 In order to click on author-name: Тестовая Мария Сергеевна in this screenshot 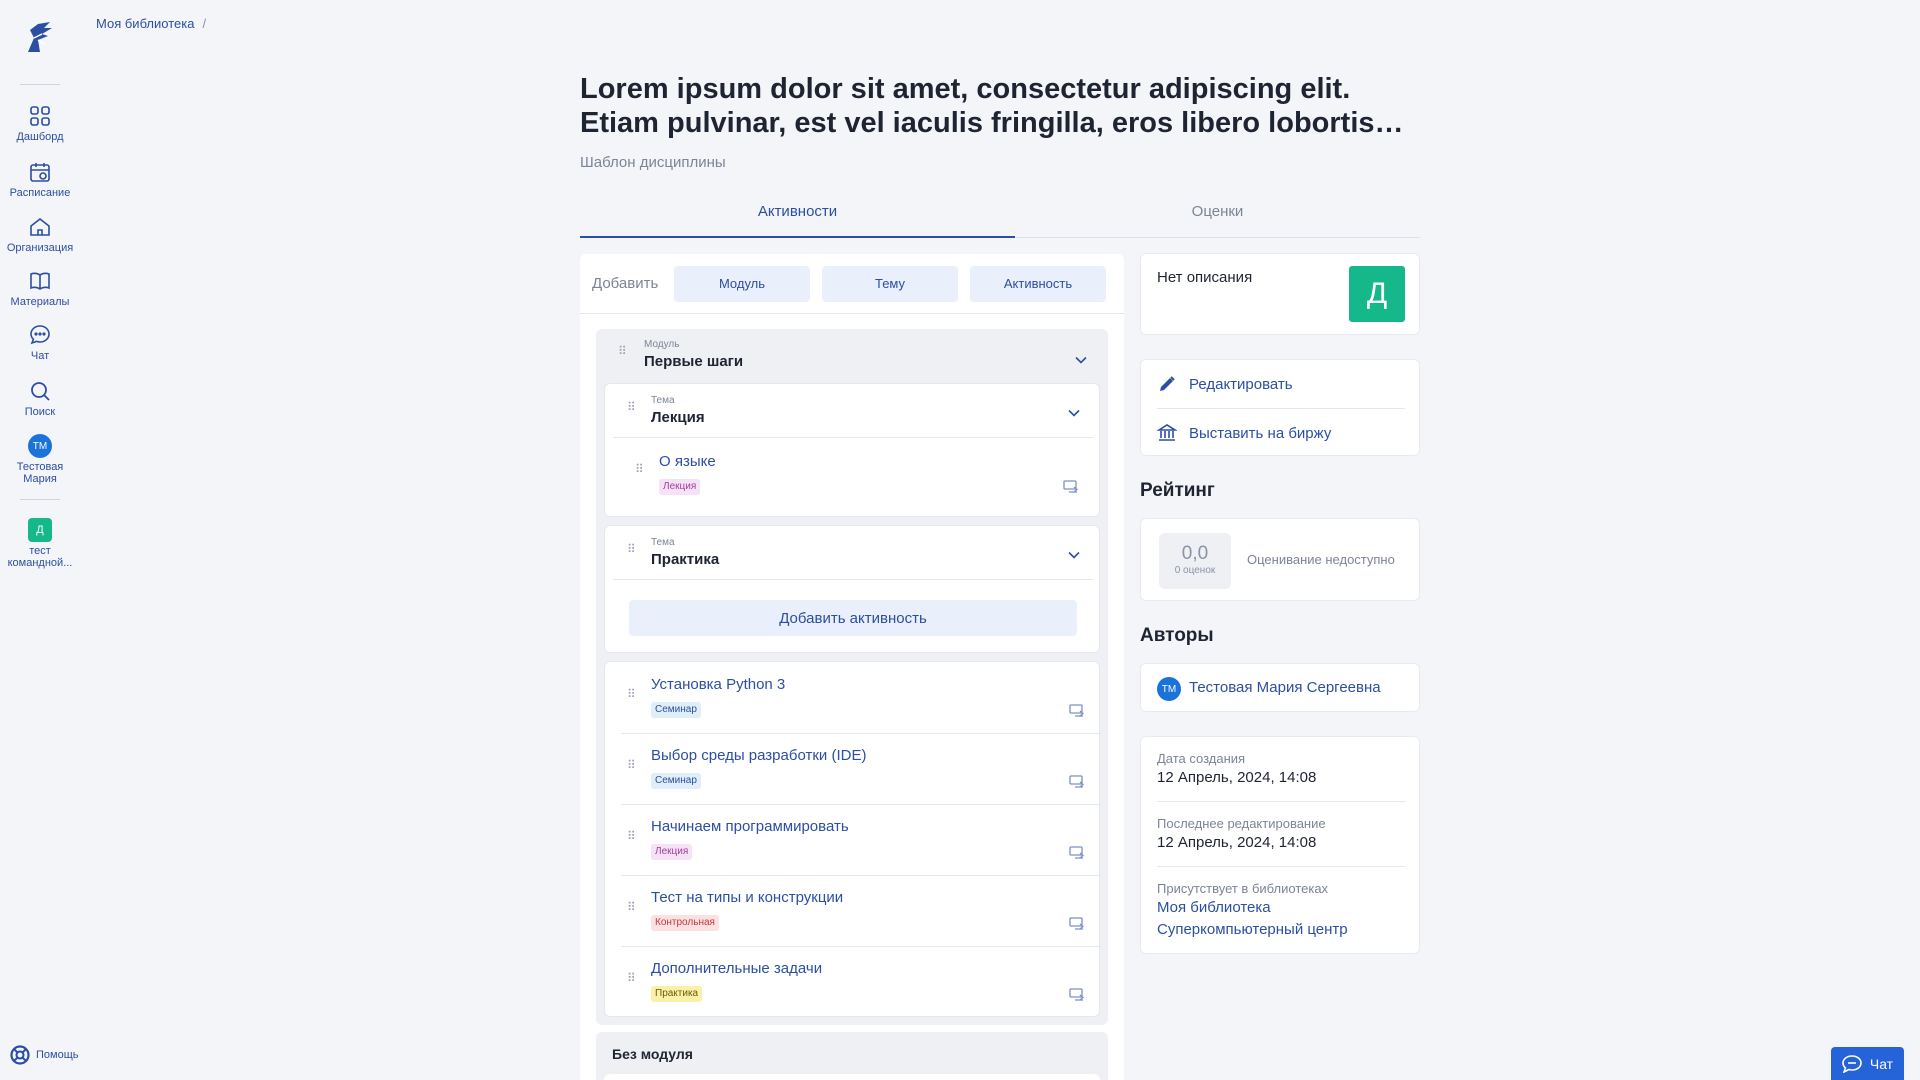, I will do `click(1285, 687)`.